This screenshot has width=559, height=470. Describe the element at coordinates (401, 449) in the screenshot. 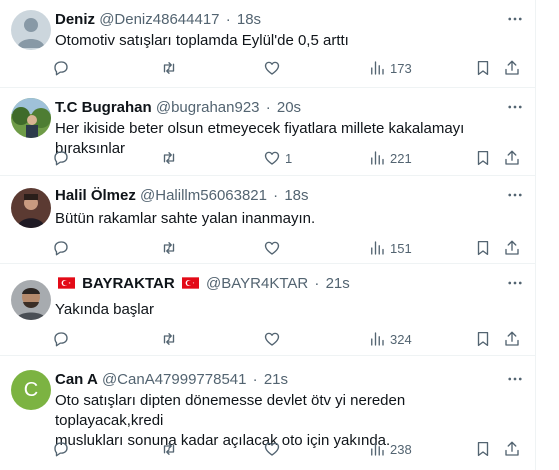

I see `view-count: 238` at that location.